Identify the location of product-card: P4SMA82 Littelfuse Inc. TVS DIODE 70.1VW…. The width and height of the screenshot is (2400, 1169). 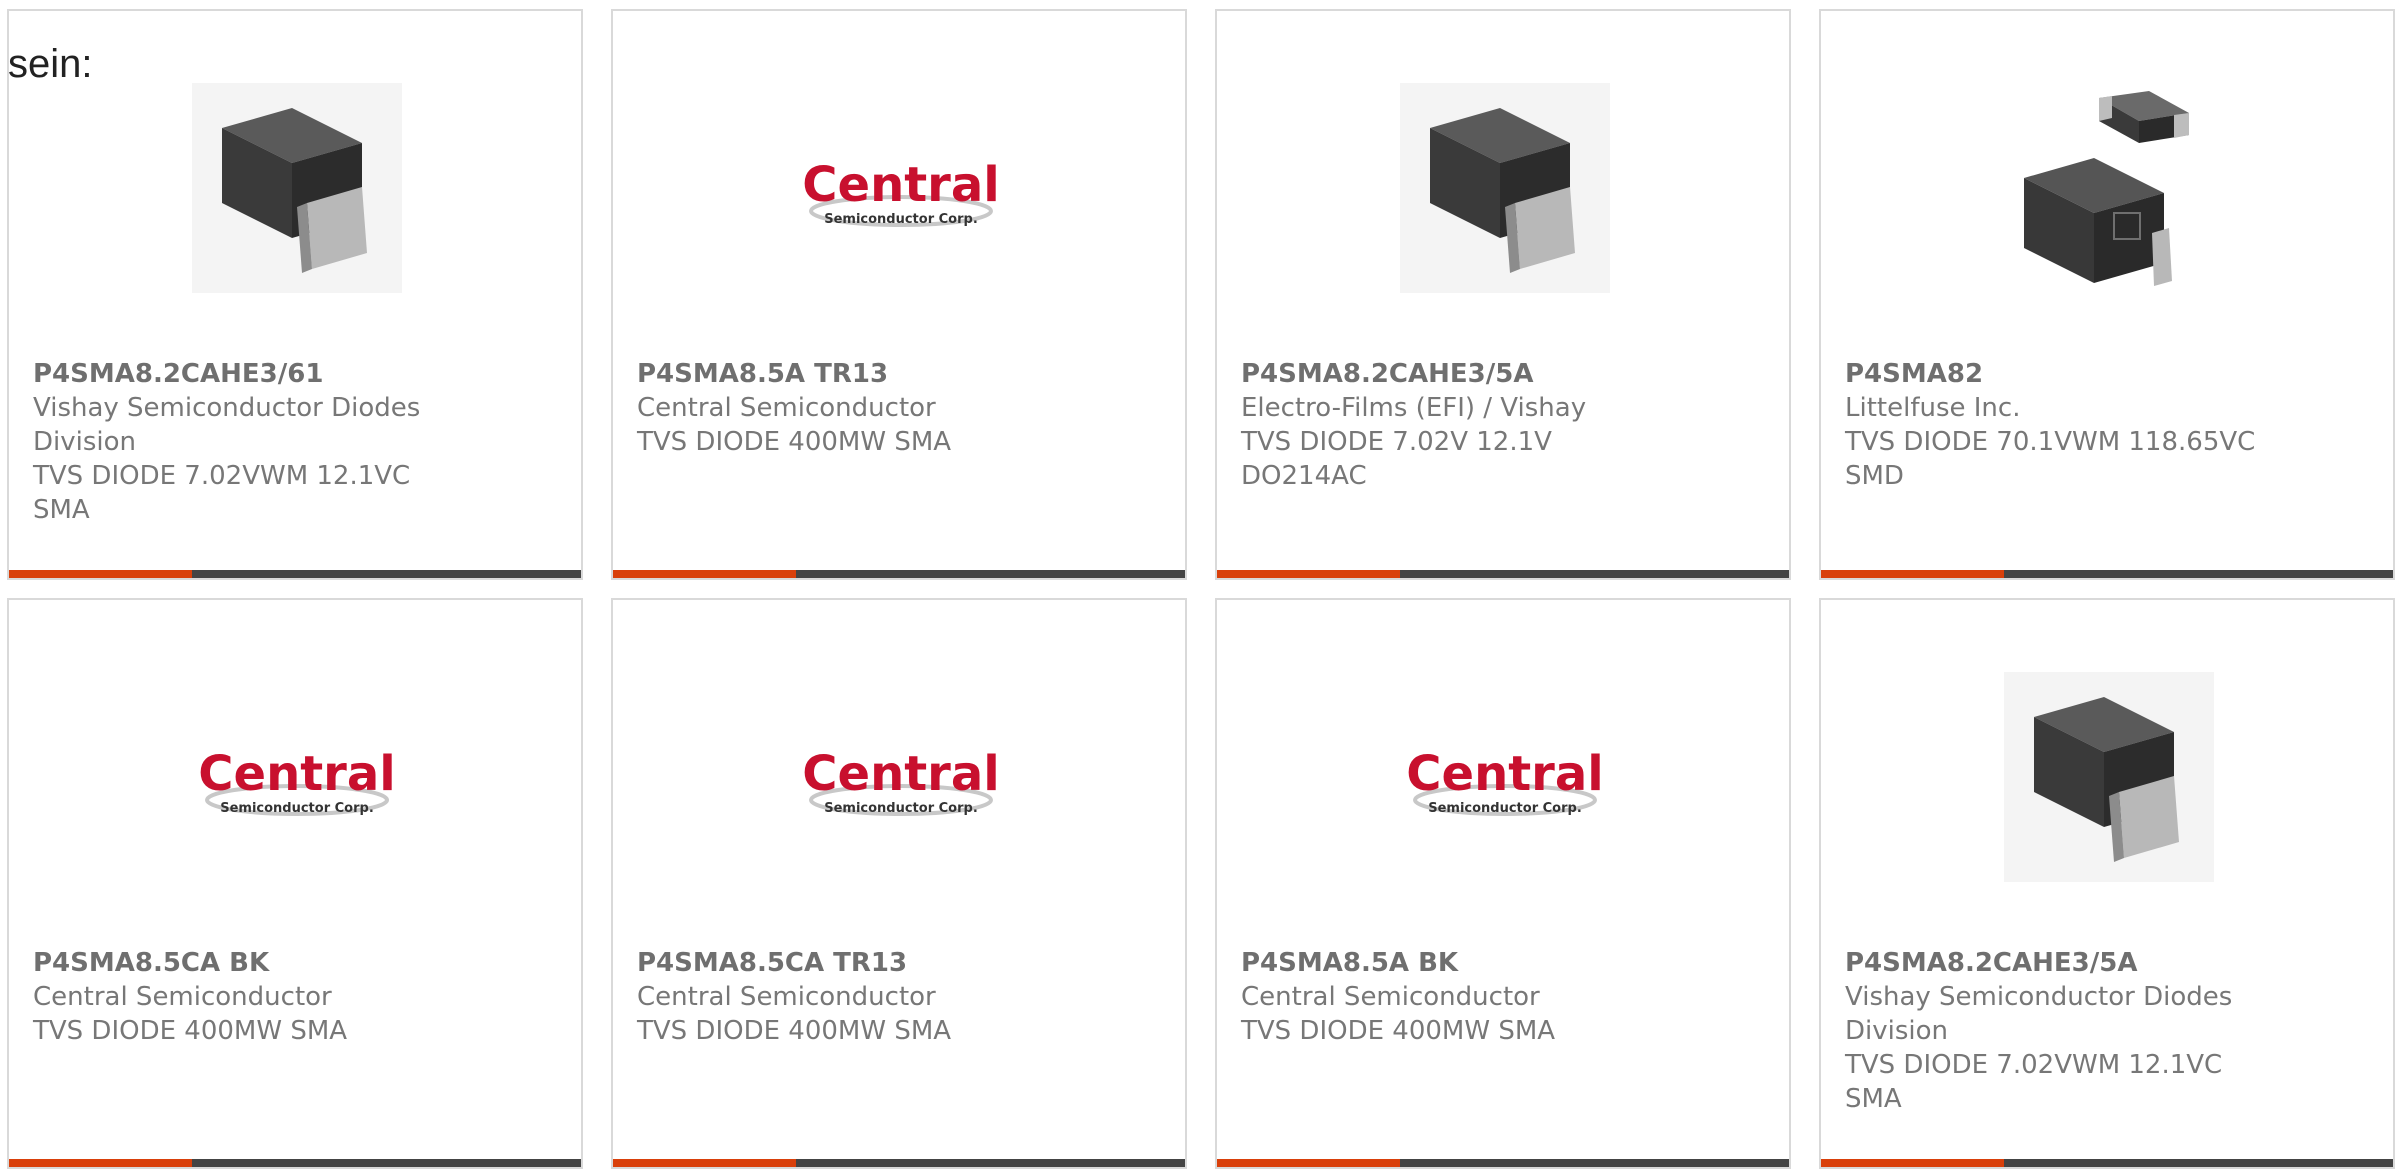
(2107, 294).